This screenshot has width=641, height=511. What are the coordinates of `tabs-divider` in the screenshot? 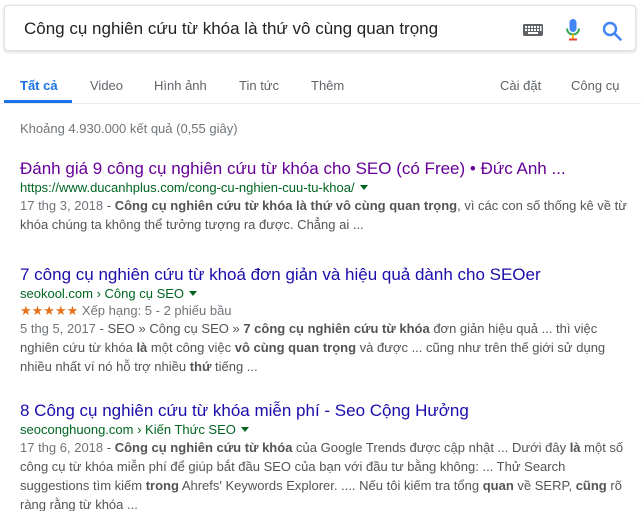 It's located at (320, 103).